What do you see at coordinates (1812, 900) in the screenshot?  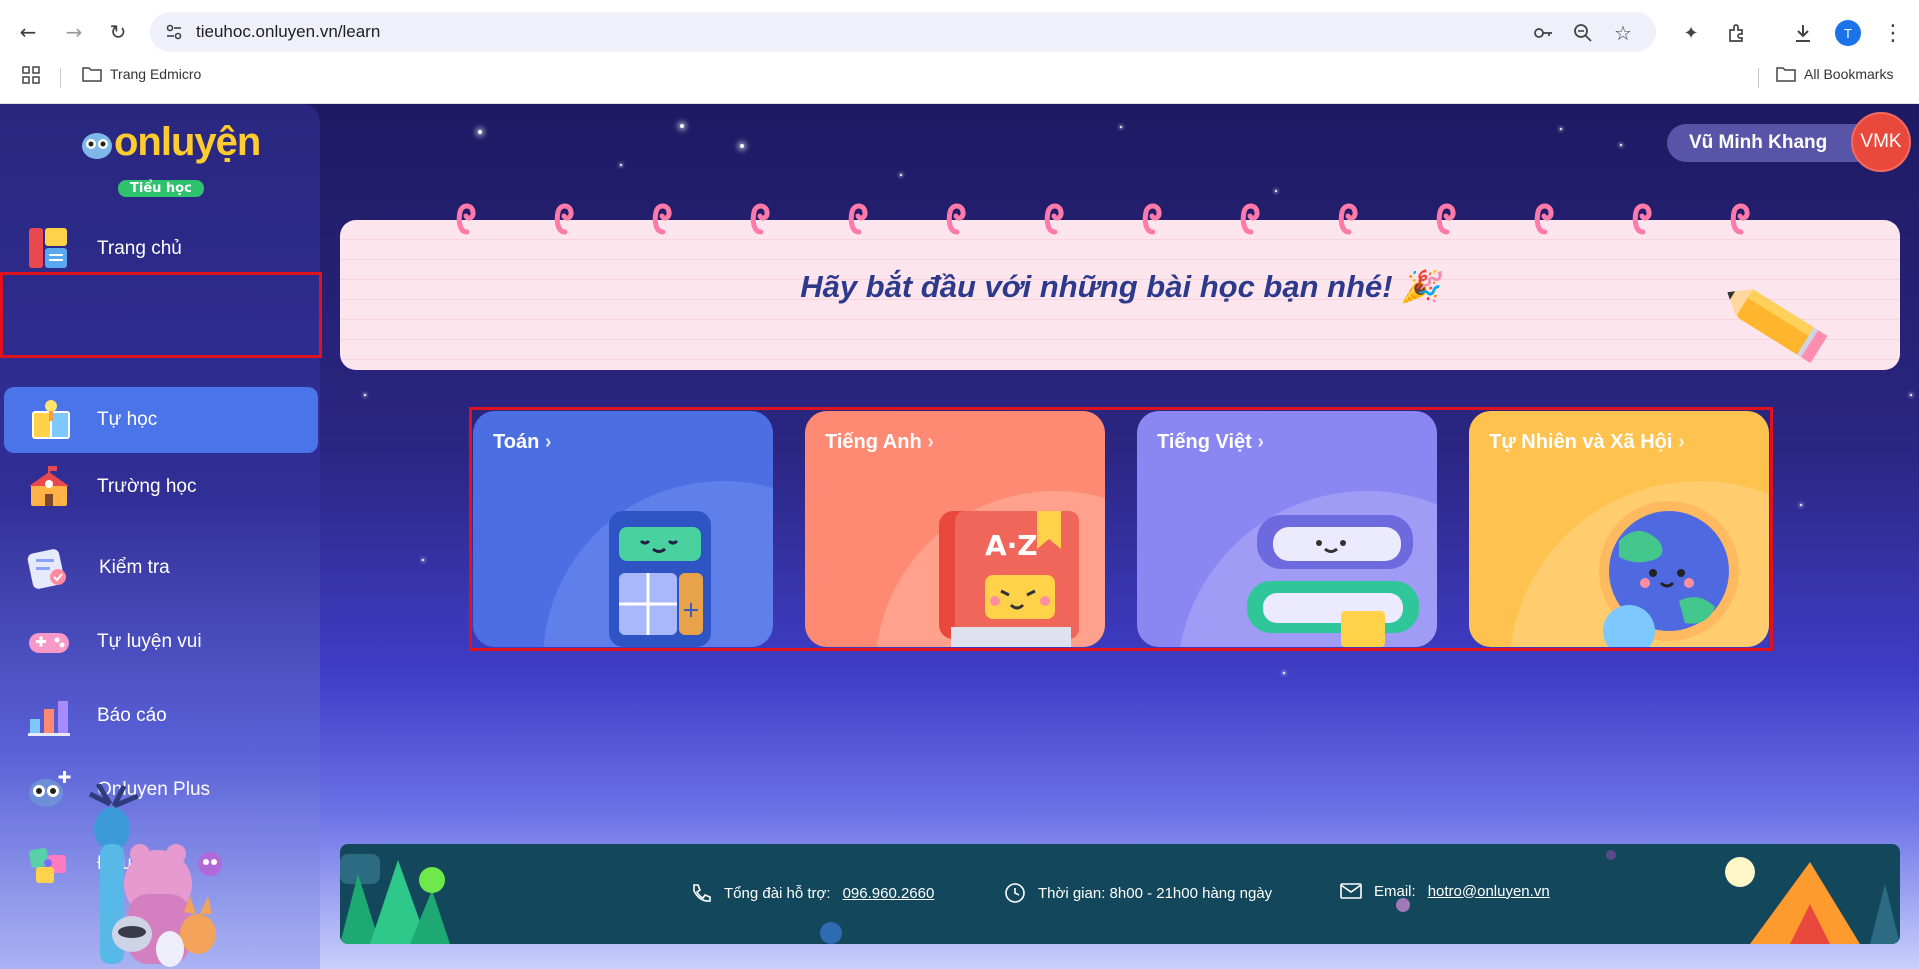 I see `tent-illustration` at bounding box center [1812, 900].